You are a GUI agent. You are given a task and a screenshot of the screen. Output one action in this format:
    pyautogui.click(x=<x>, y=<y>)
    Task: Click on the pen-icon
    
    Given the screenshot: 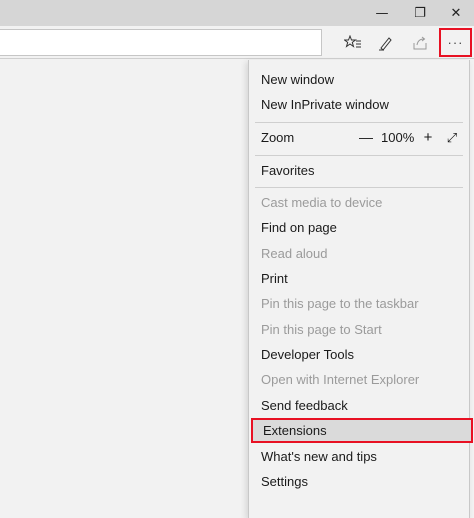 What is the action you would take?
    pyautogui.click(x=385, y=43)
    